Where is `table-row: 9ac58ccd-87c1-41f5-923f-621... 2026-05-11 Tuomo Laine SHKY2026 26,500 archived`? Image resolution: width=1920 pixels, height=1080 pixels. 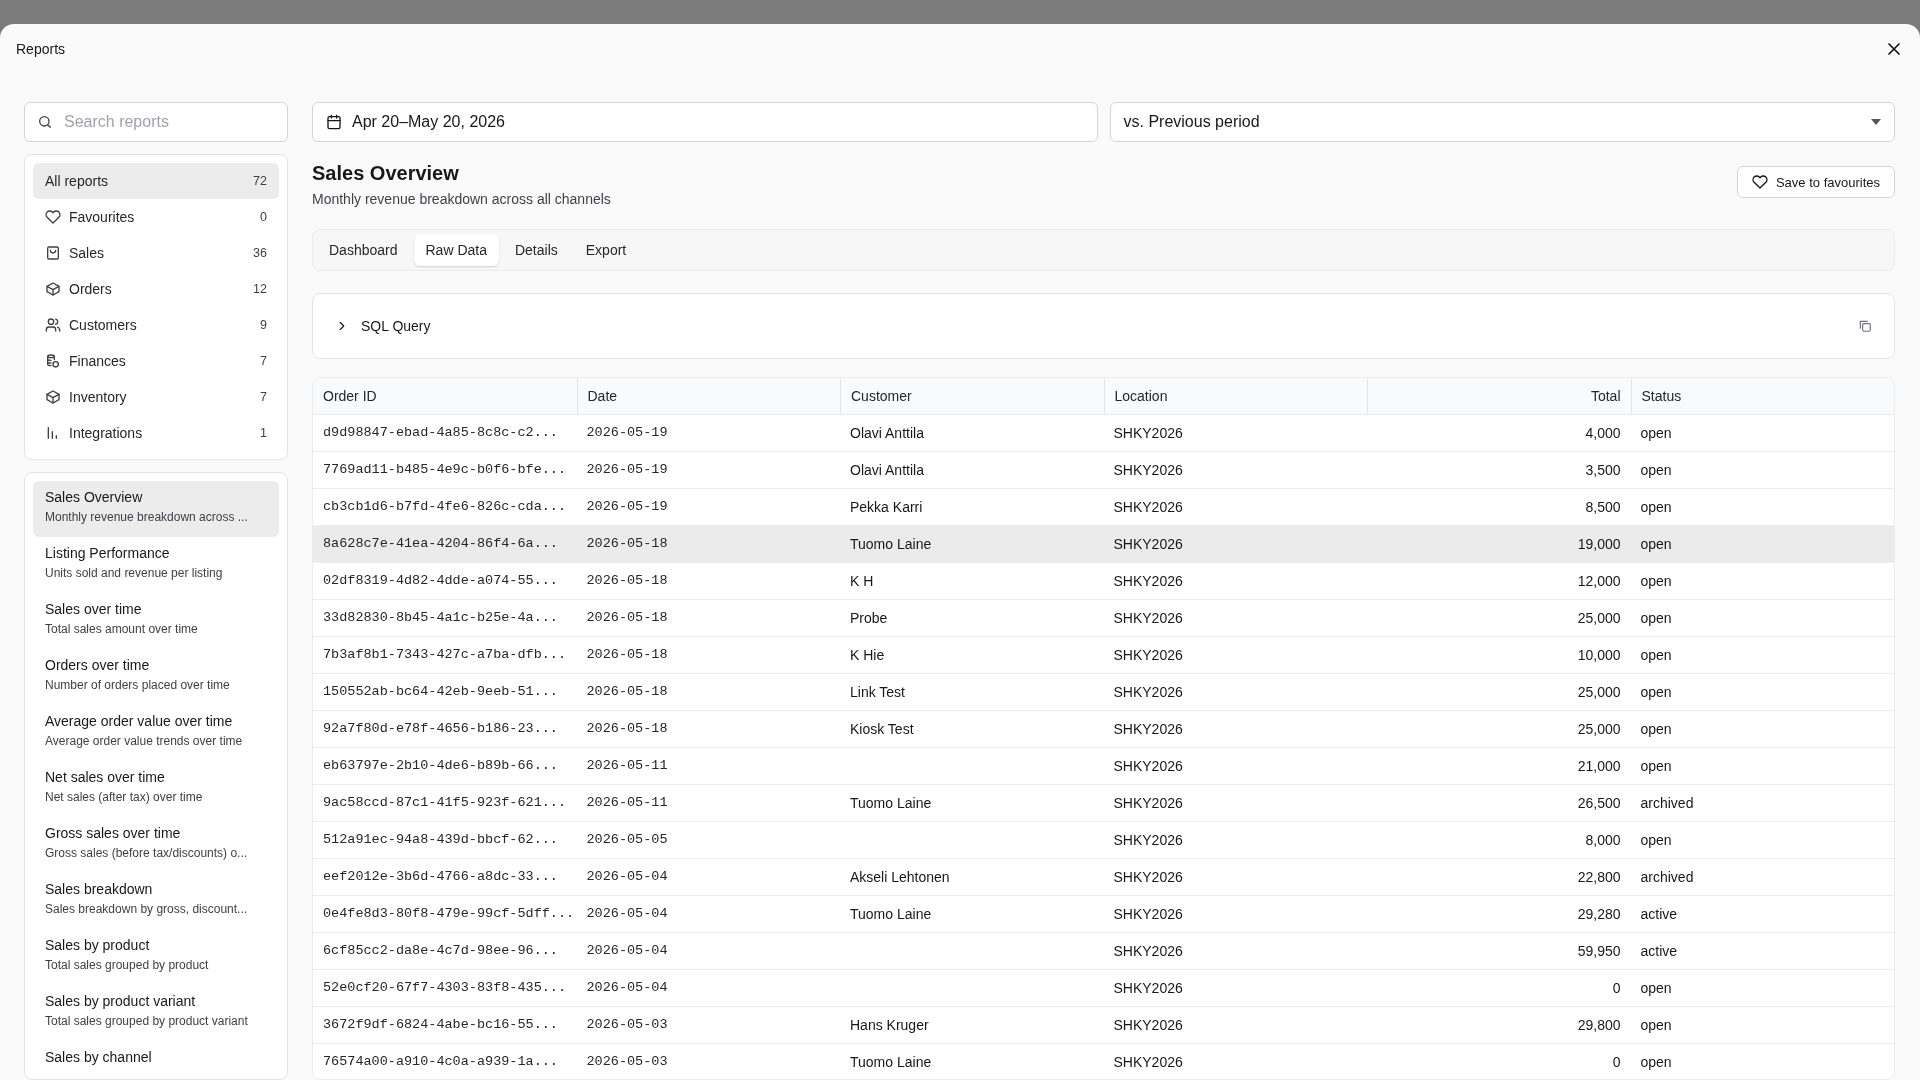
table-row: 9ac58ccd-87c1-41f5-923f-621... 2026-05-11 Tuomo Laine SHKY2026 26,500 archived is located at coordinates (1103, 803).